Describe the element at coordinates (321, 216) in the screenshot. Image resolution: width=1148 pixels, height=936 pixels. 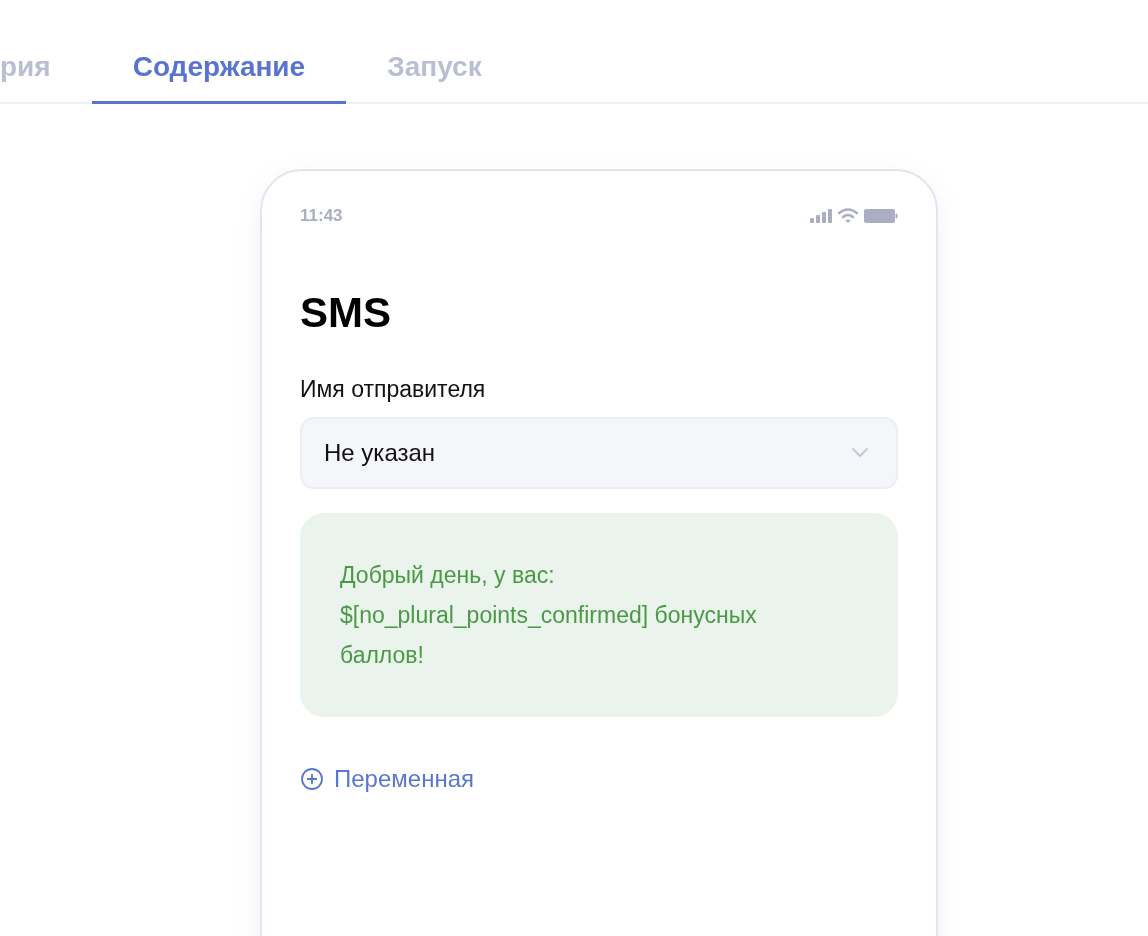
I see `status-time: 11:43` at that location.